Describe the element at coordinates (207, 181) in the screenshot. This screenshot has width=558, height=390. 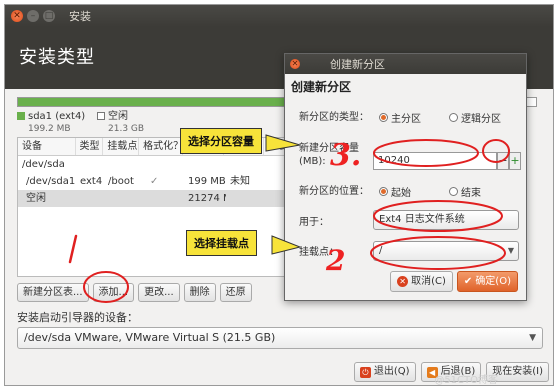
I see `cell-size: 199 MB` at that location.